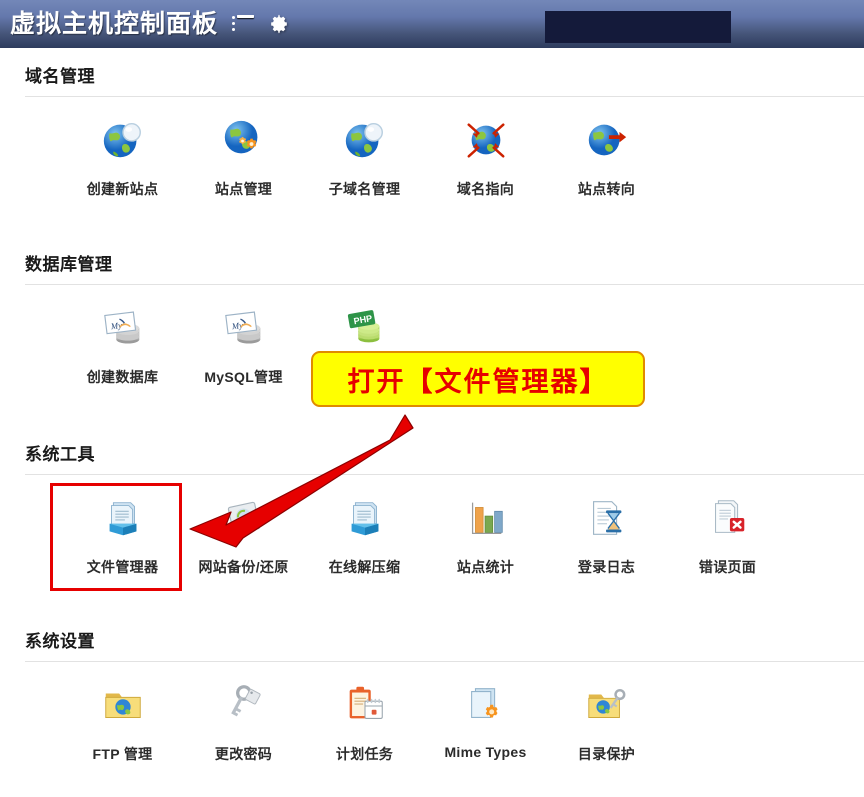 Image resolution: width=864 pixels, height=797 pixels. What do you see at coordinates (243, 189) in the screenshot?
I see `tile-label: 站点管理` at bounding box center [243, 189].